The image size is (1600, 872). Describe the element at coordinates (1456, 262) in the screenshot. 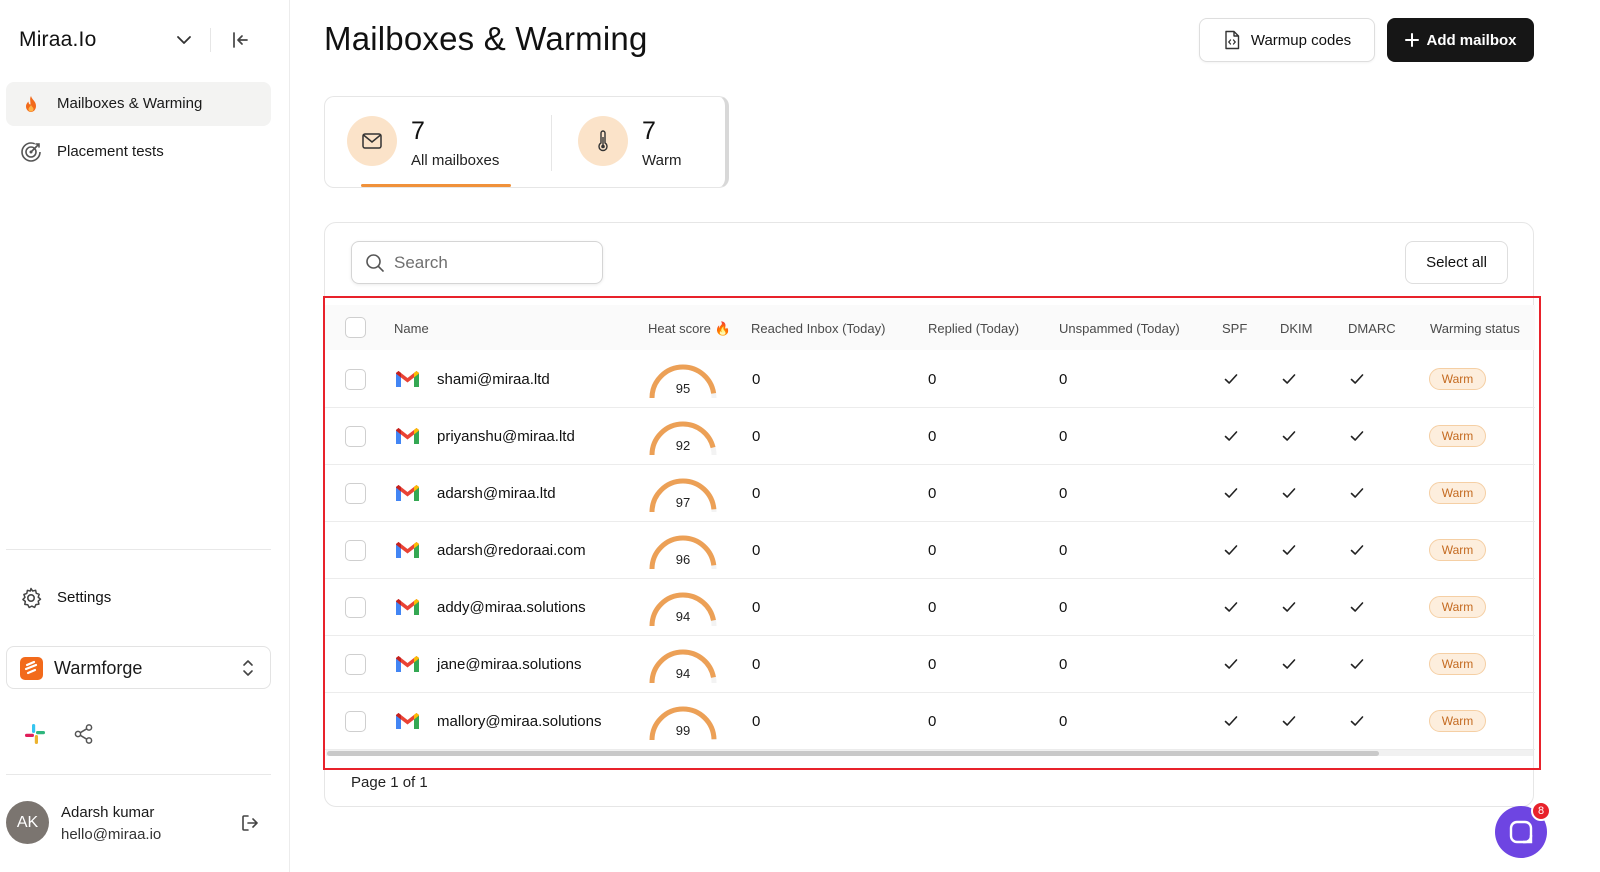

I see `select-all-button: Select all` at that location.